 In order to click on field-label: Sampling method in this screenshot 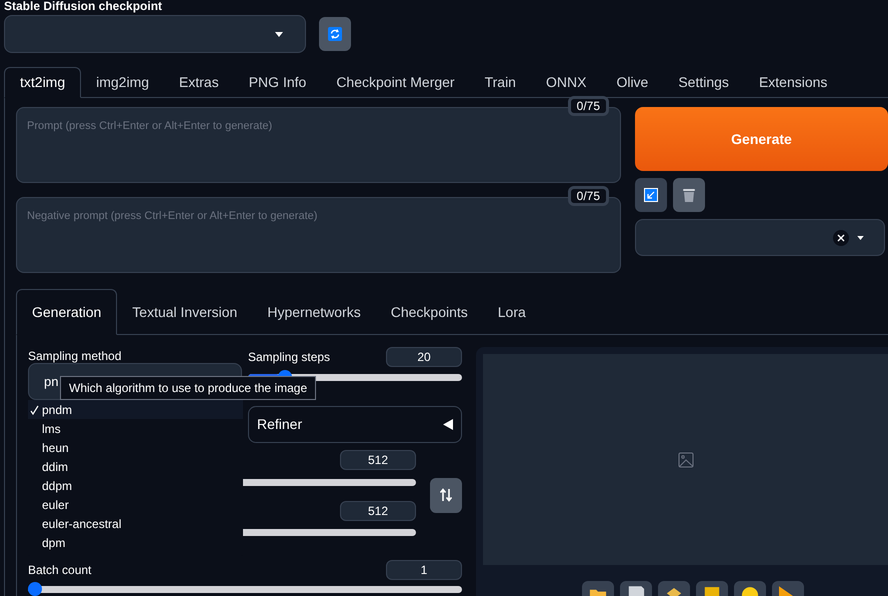, I will do `click(75, 355)`.